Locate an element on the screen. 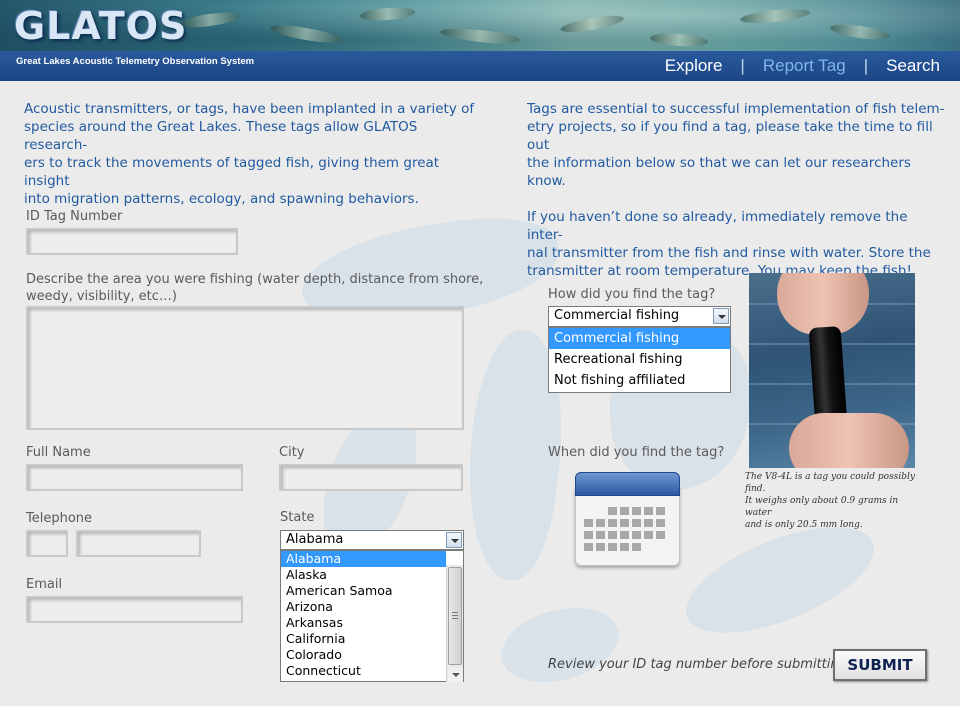  email-input is located at coordinates (134, 609).